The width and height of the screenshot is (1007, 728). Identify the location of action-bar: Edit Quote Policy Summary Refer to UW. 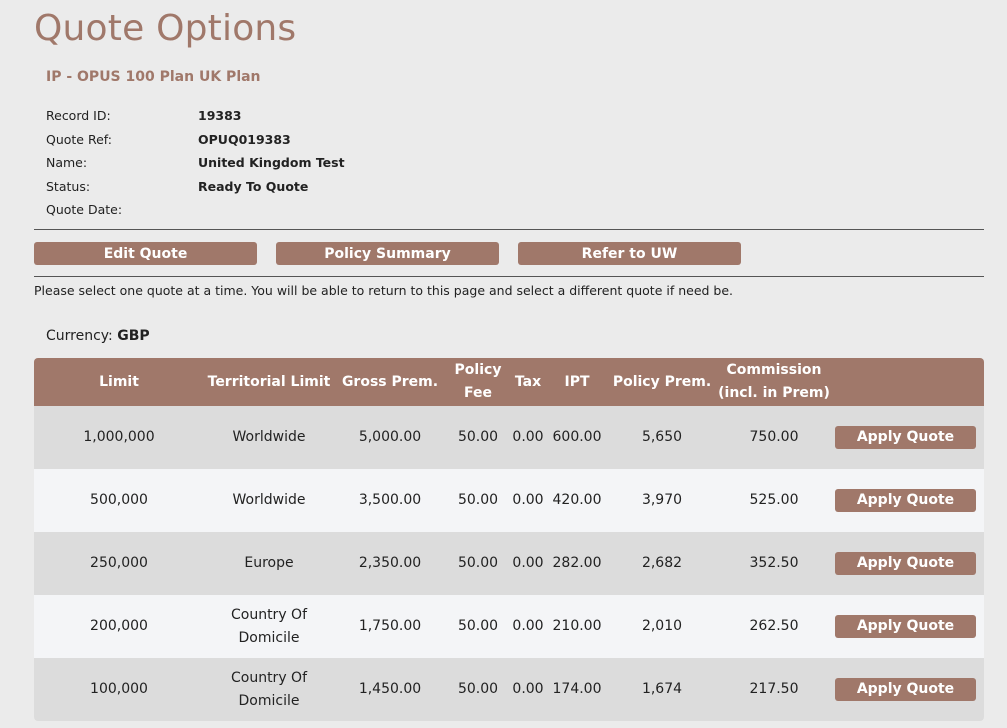
(397, 253).